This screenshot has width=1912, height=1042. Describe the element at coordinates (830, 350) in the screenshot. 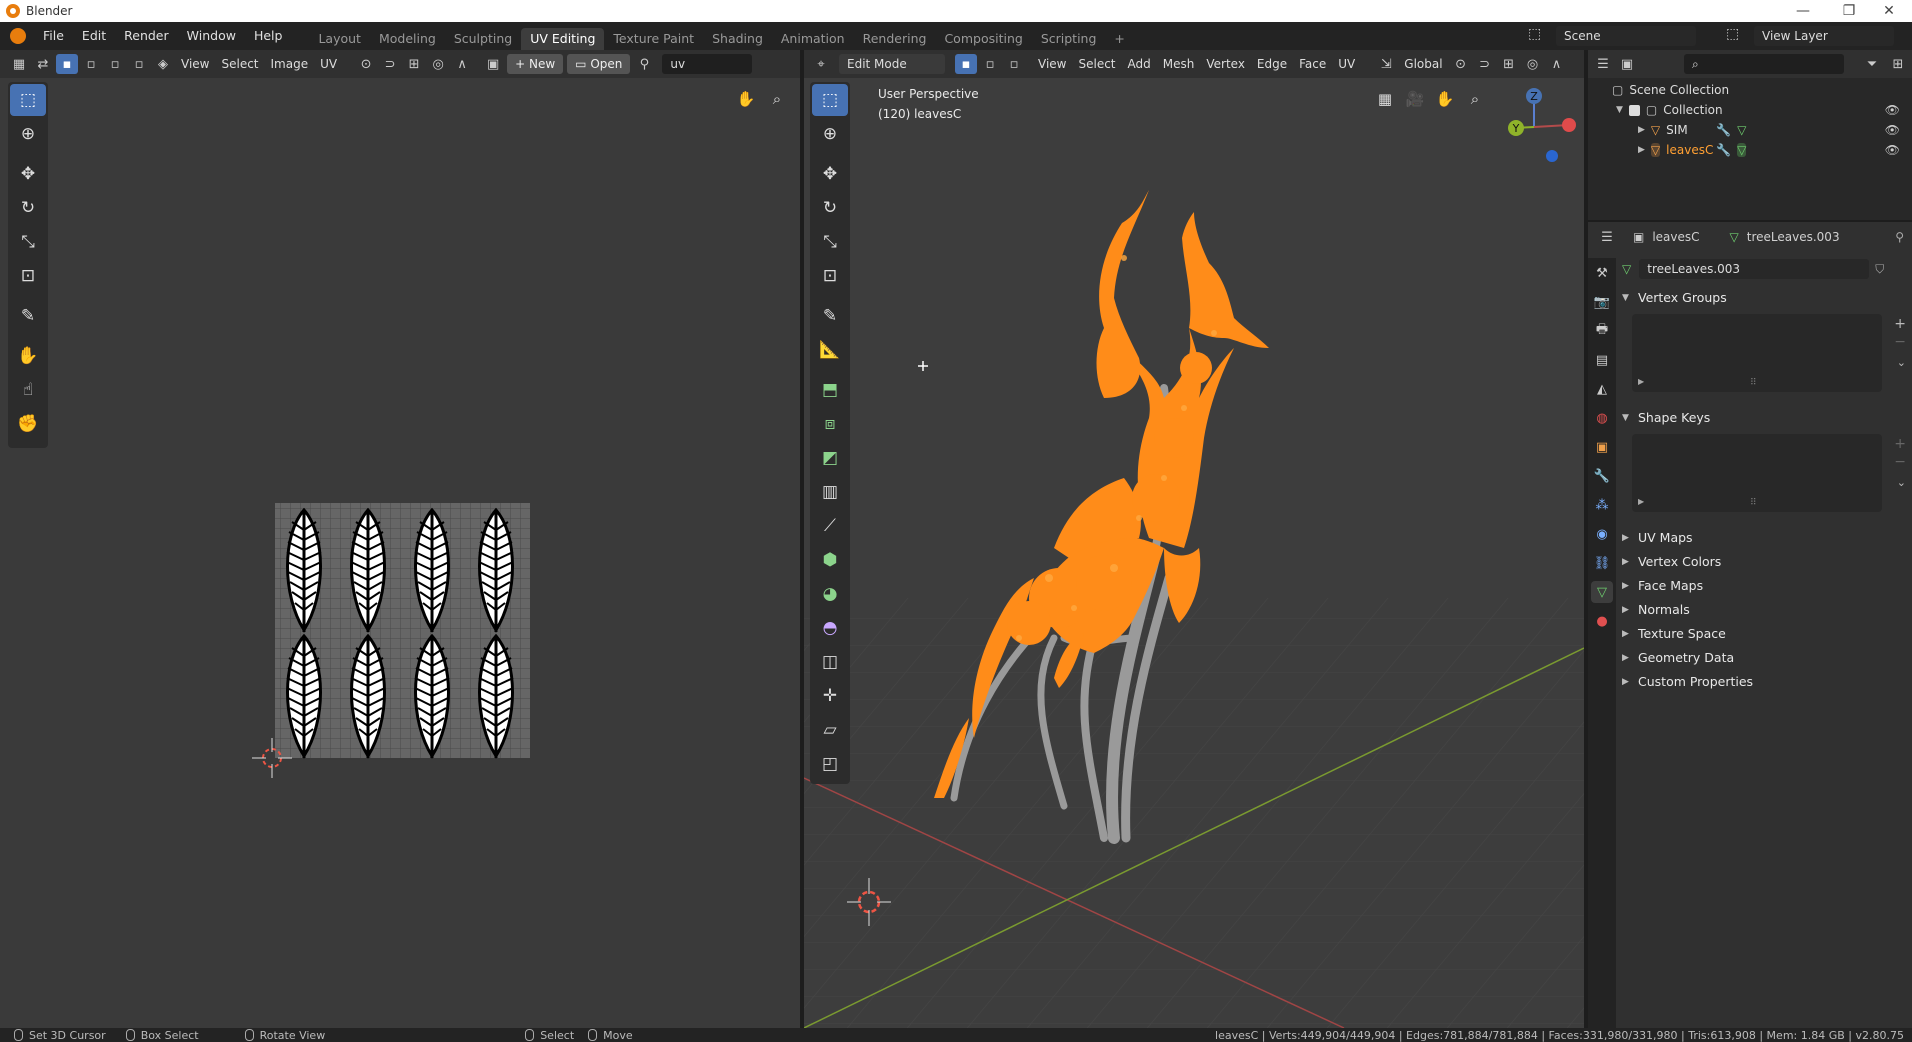

I see `vp-measure-icon: 📐` at that location.